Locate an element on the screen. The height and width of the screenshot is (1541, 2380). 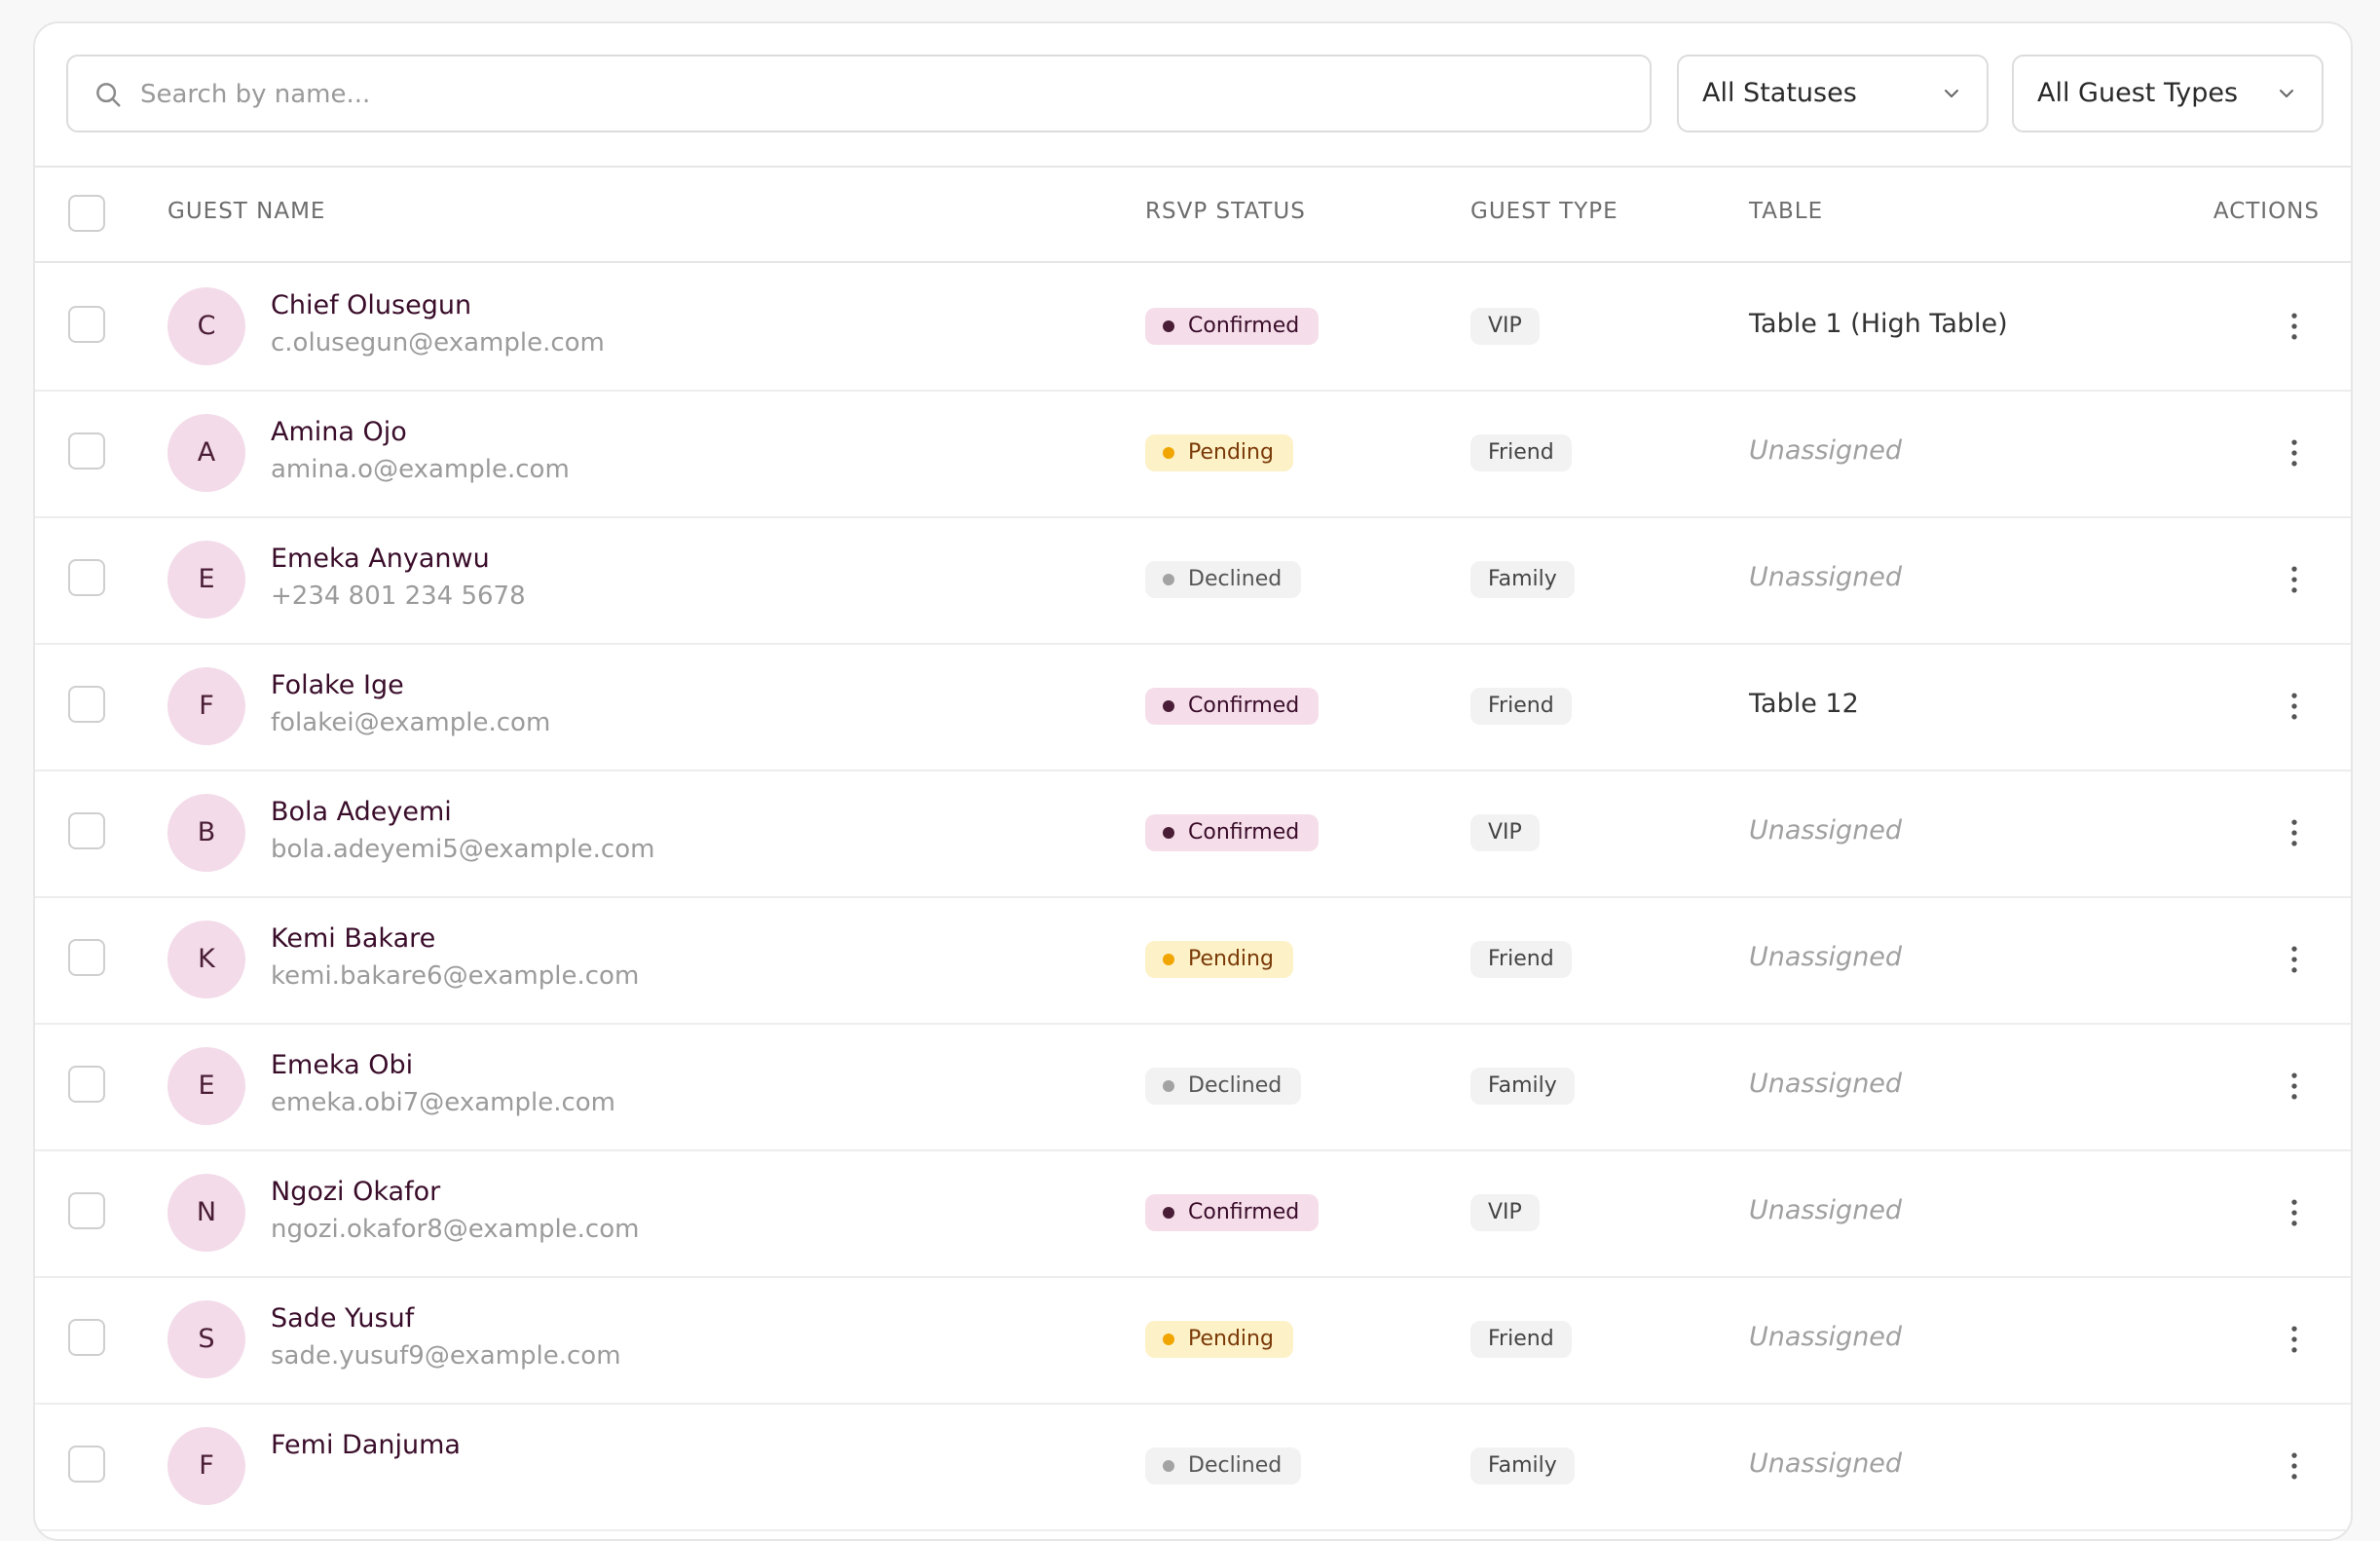
guest-name: Folake Ige is located at coordinates (337, 685).